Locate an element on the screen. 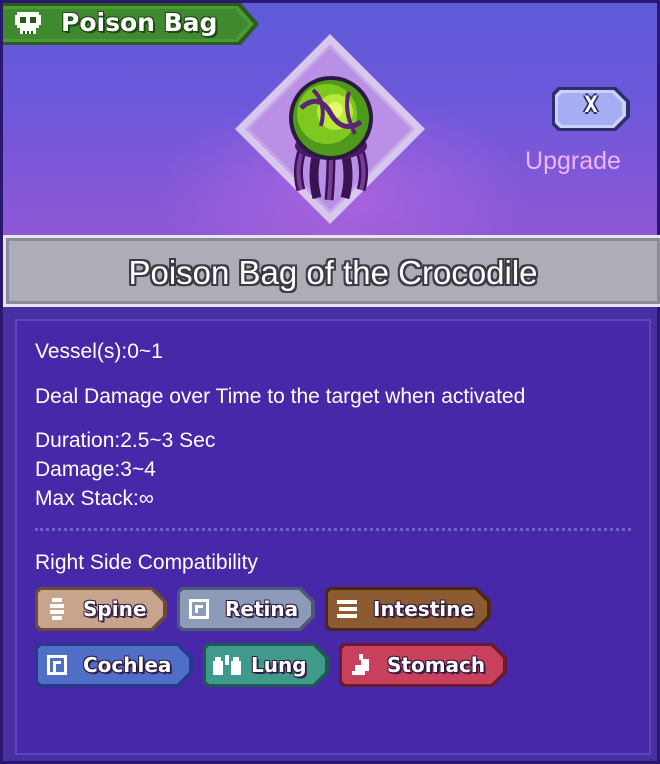  upgrade-link: Upgrade is located at coordinates (573, 161).